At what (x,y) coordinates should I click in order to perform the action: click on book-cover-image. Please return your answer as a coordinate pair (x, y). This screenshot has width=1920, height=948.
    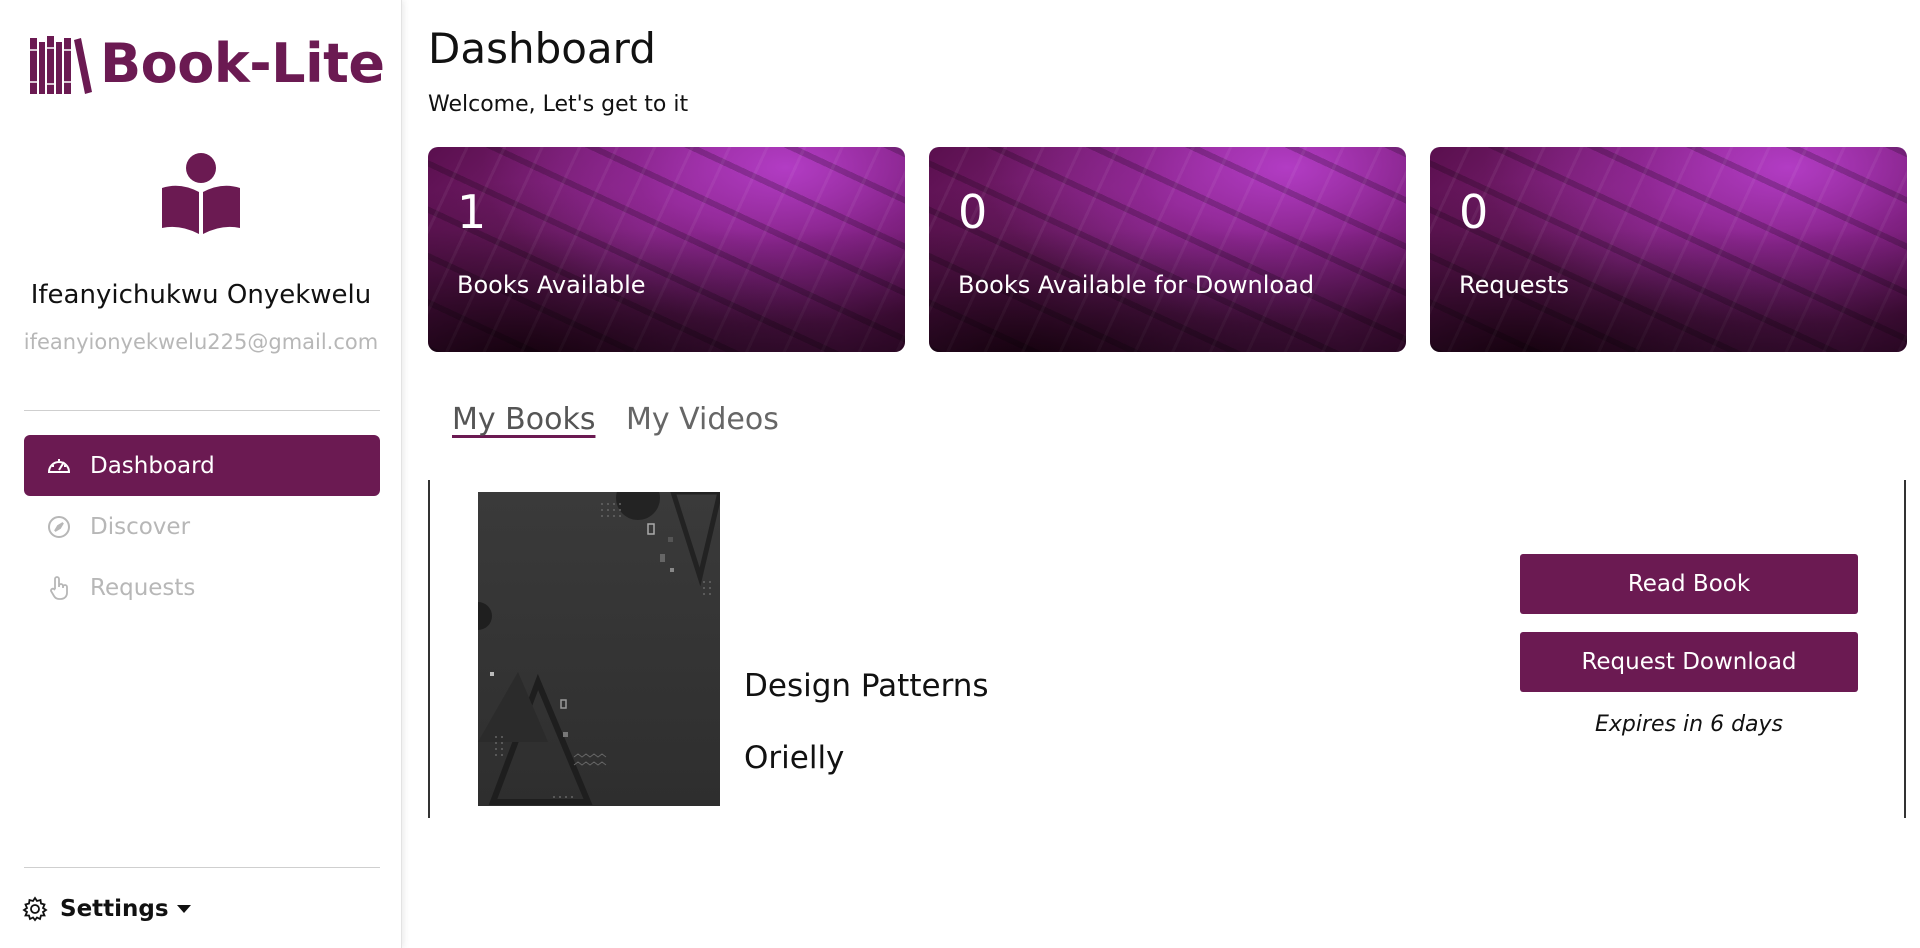
    Looking at the image, I should click on (599, 649).